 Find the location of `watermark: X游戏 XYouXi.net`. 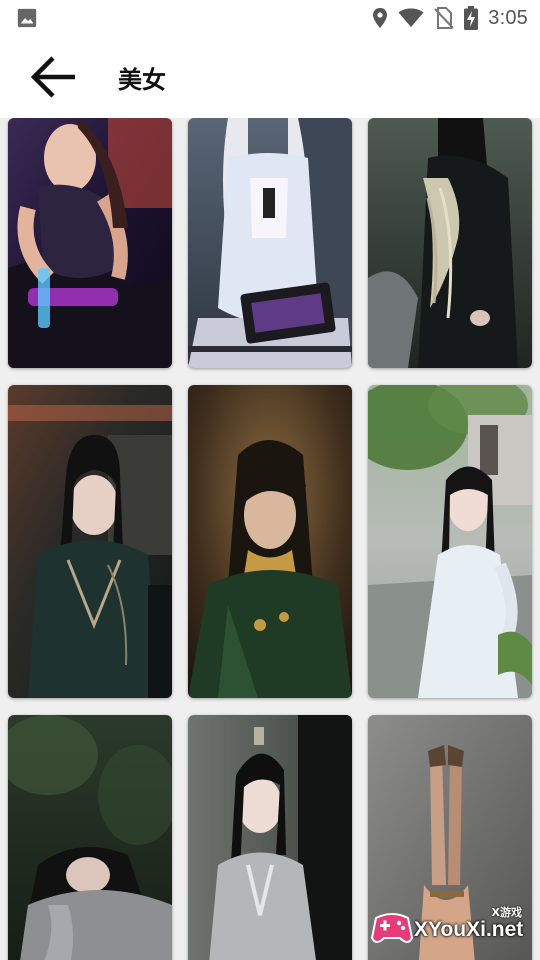

watermark: X游戏 XYouXi.net is located at coordinates (451, 927).